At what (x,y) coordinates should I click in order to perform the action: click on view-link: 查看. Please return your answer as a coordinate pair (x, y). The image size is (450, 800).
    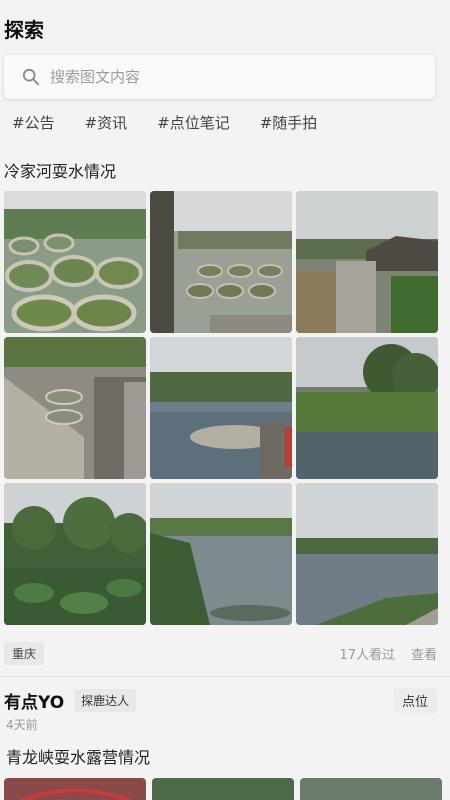
    Looking at the image, I should click on (424, 653).